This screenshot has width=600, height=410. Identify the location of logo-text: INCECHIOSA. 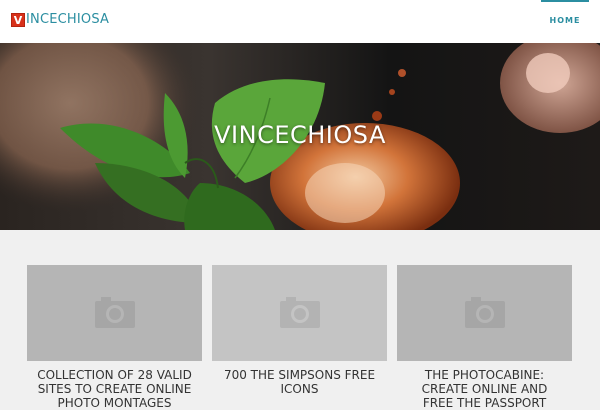
(68, 19).